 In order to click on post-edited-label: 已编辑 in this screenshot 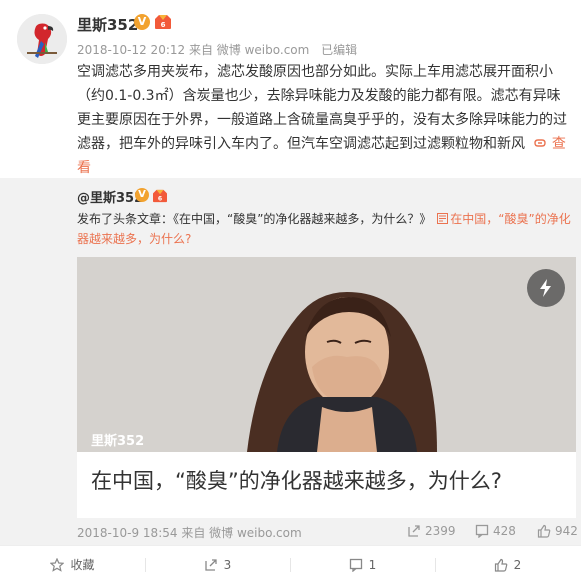, I will do `click(339, 50)`.